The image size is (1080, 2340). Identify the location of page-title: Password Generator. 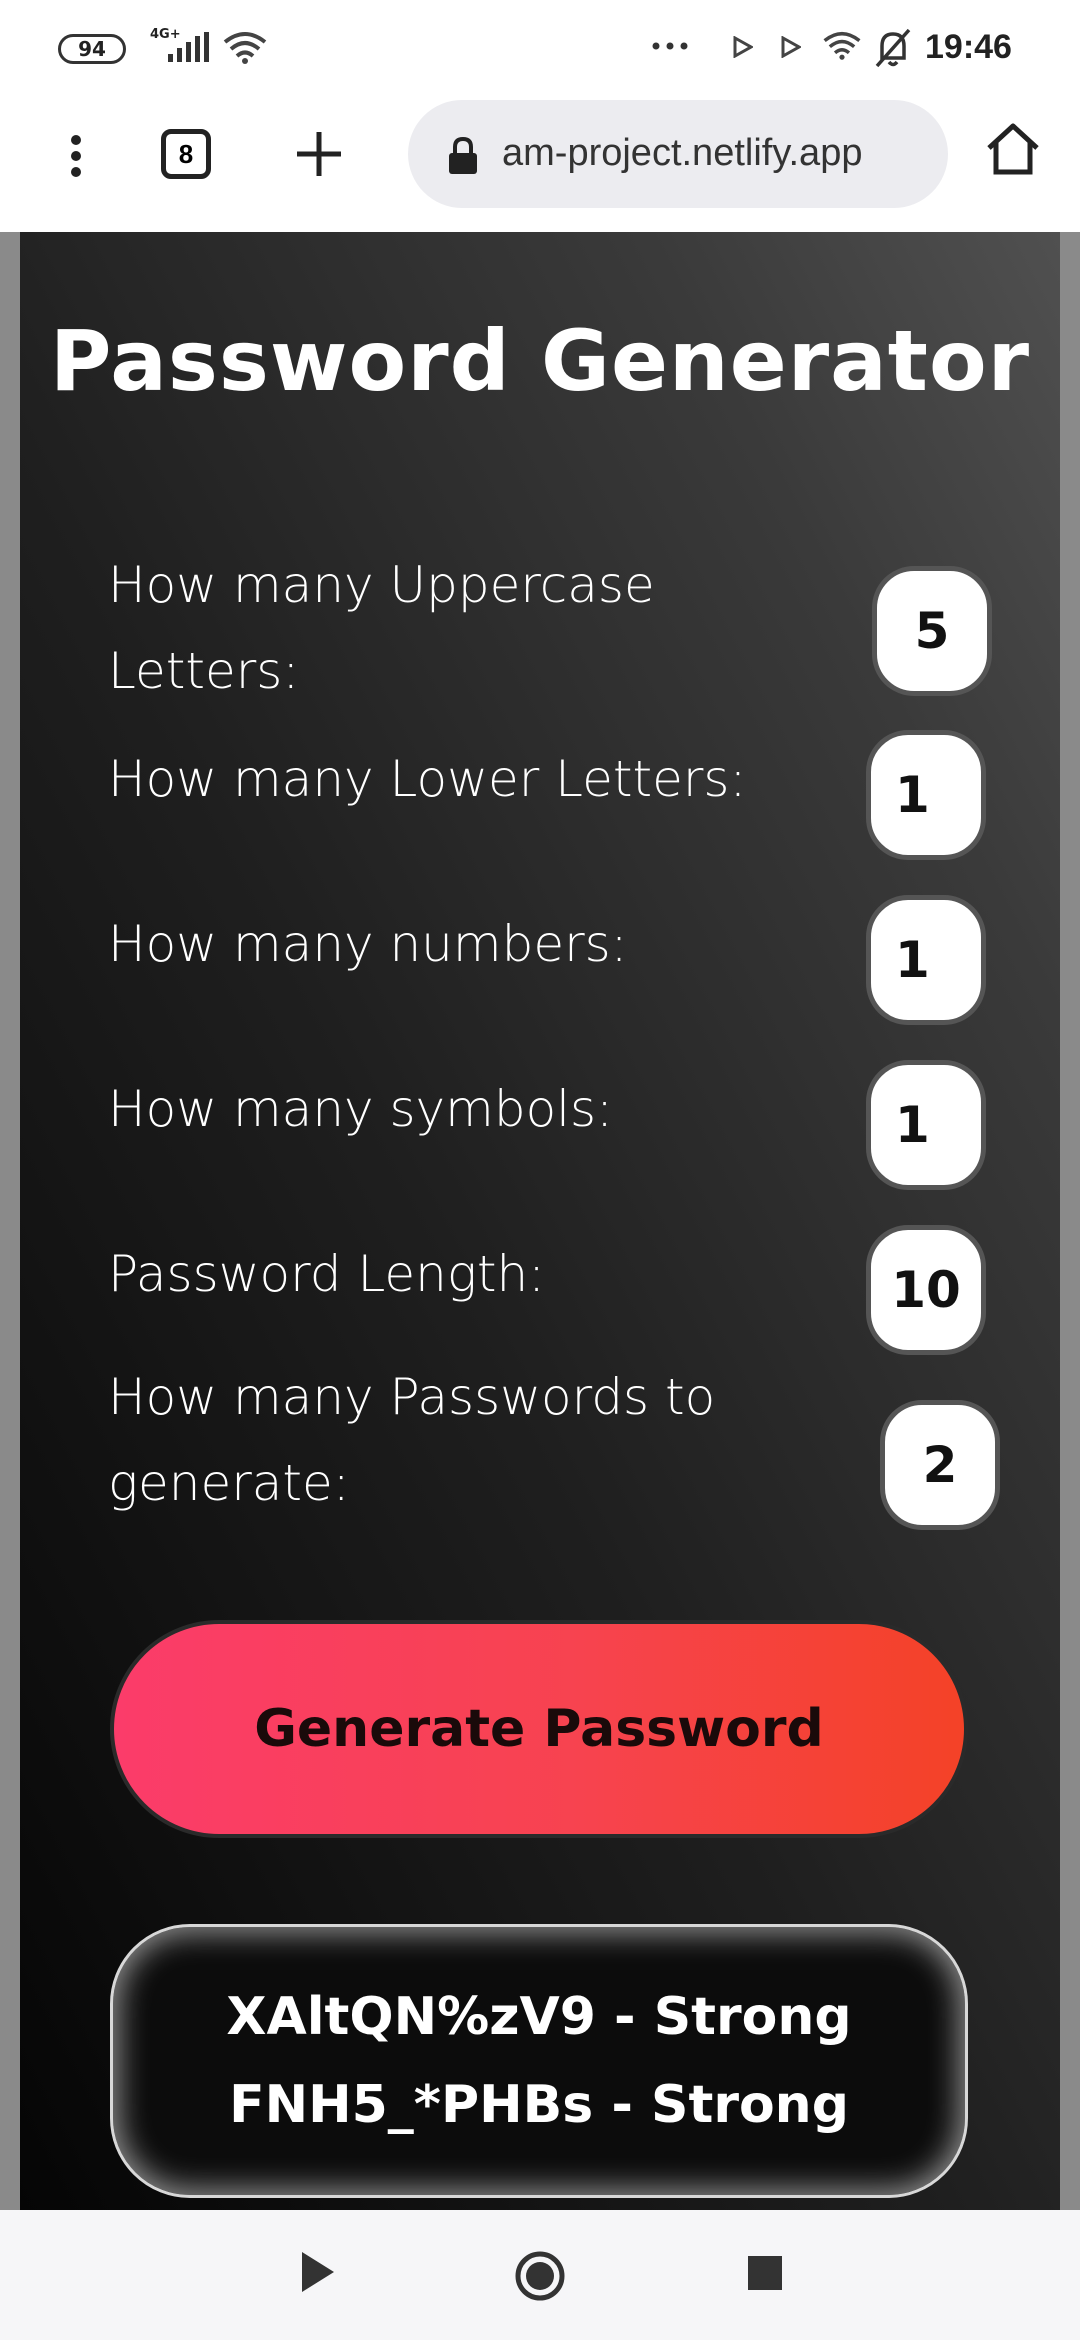
(540, 361).